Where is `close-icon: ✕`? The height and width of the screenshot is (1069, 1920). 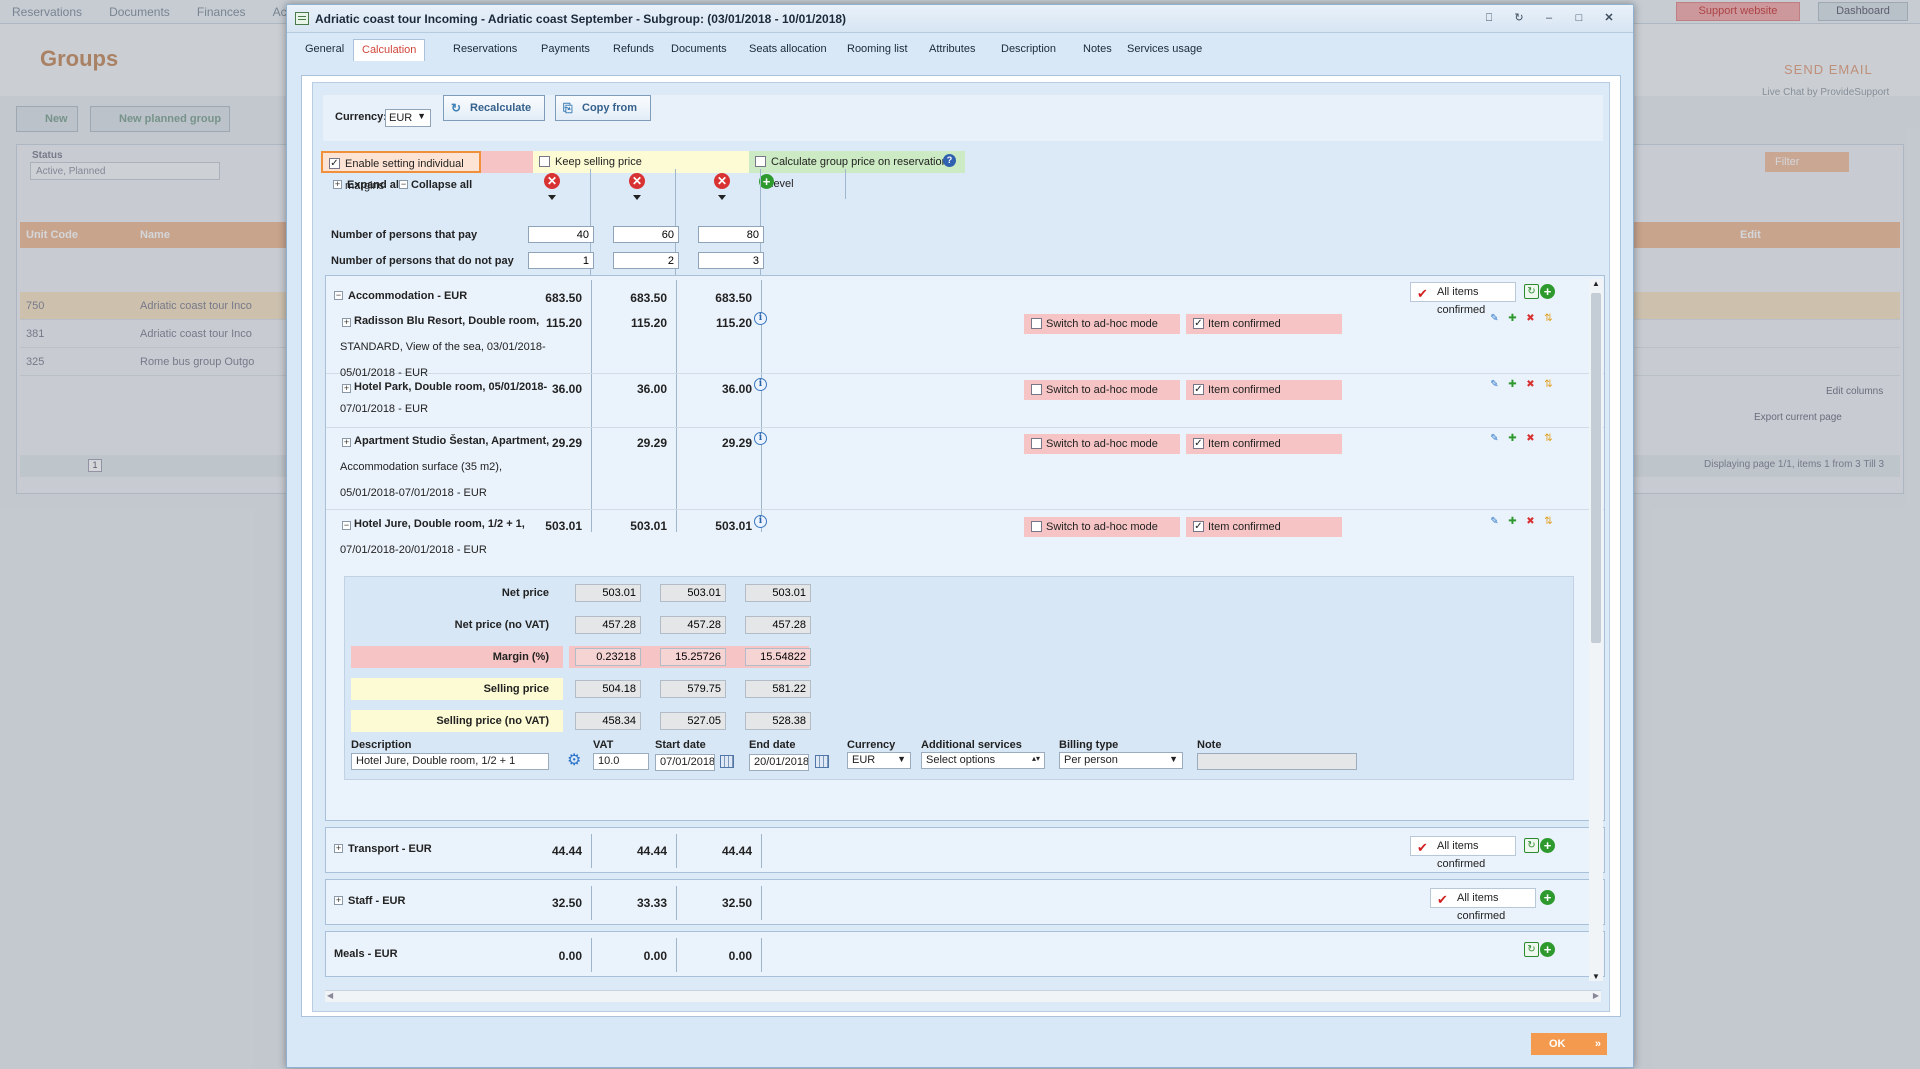
close-icon: ✕ is located at coordinates (1609, 18).